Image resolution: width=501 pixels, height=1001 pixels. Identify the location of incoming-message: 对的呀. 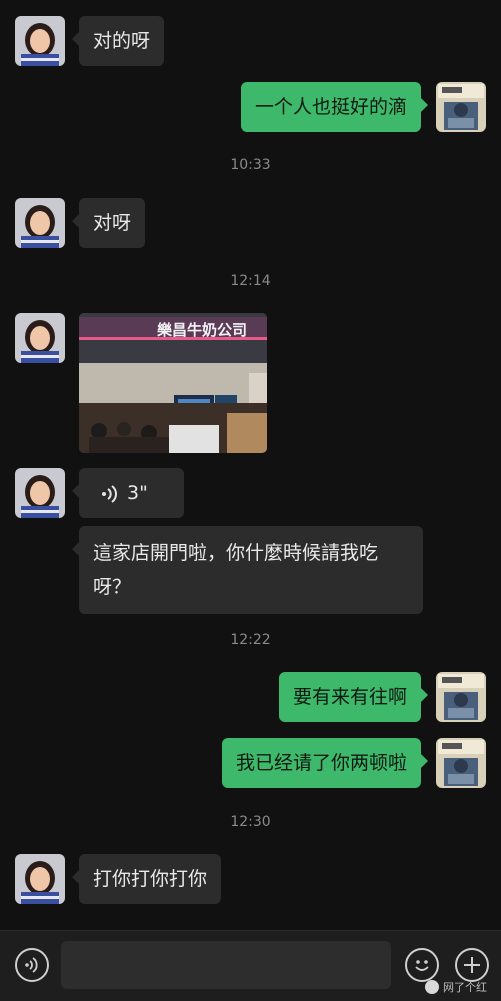
(118, 41).